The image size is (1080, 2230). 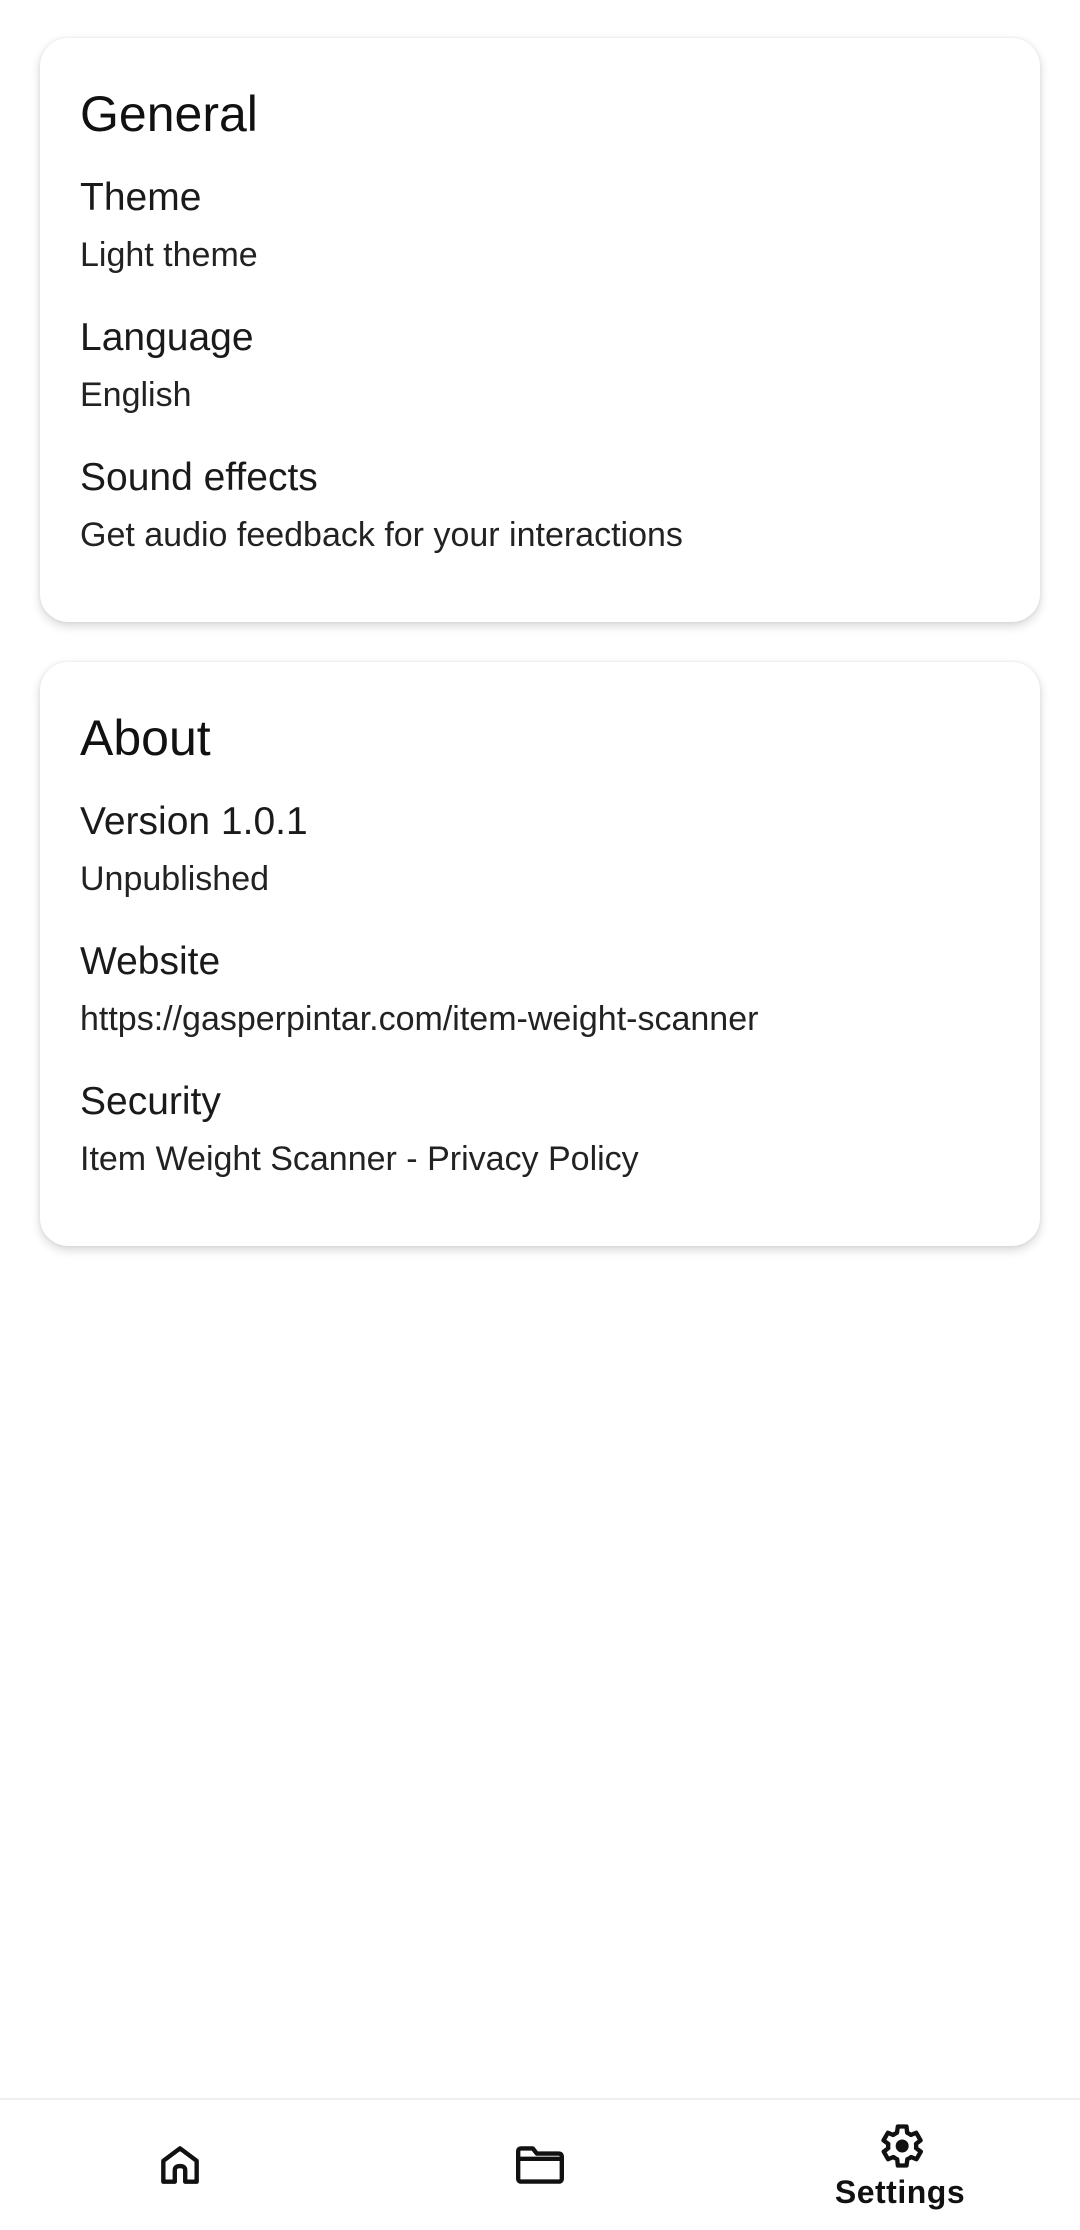 I want to click on nav-settings: Settings, so click(x=900, y=2165).